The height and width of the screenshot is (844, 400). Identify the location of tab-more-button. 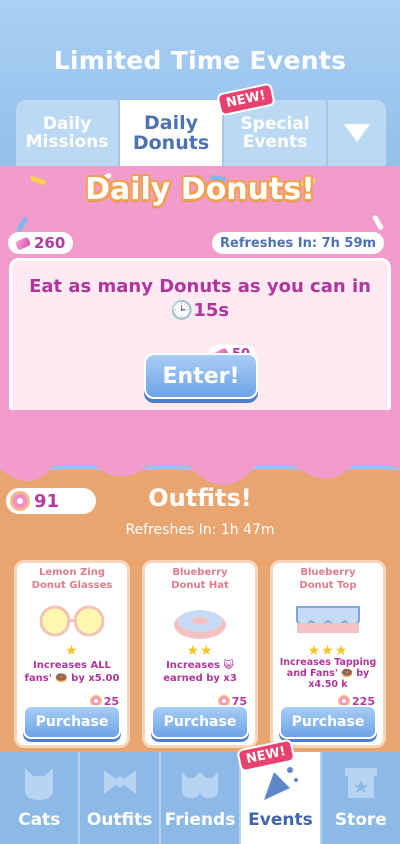
(357, 133).